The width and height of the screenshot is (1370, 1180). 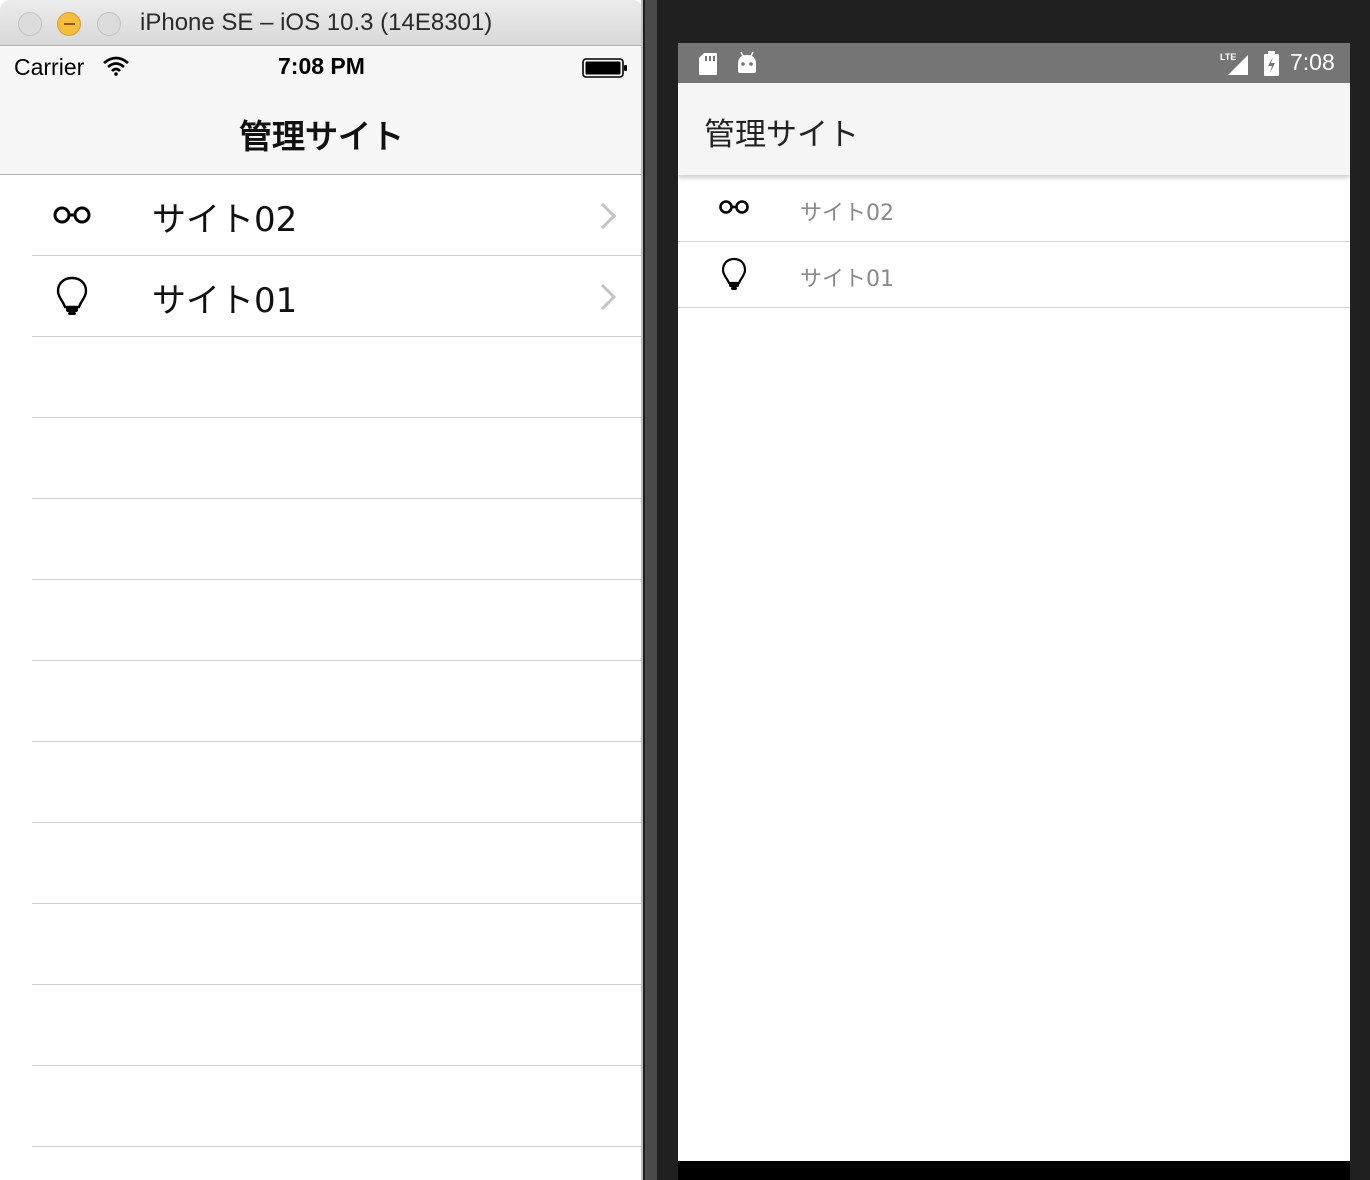 I want to click on android-robot-icon, so click(x=747, y=62).